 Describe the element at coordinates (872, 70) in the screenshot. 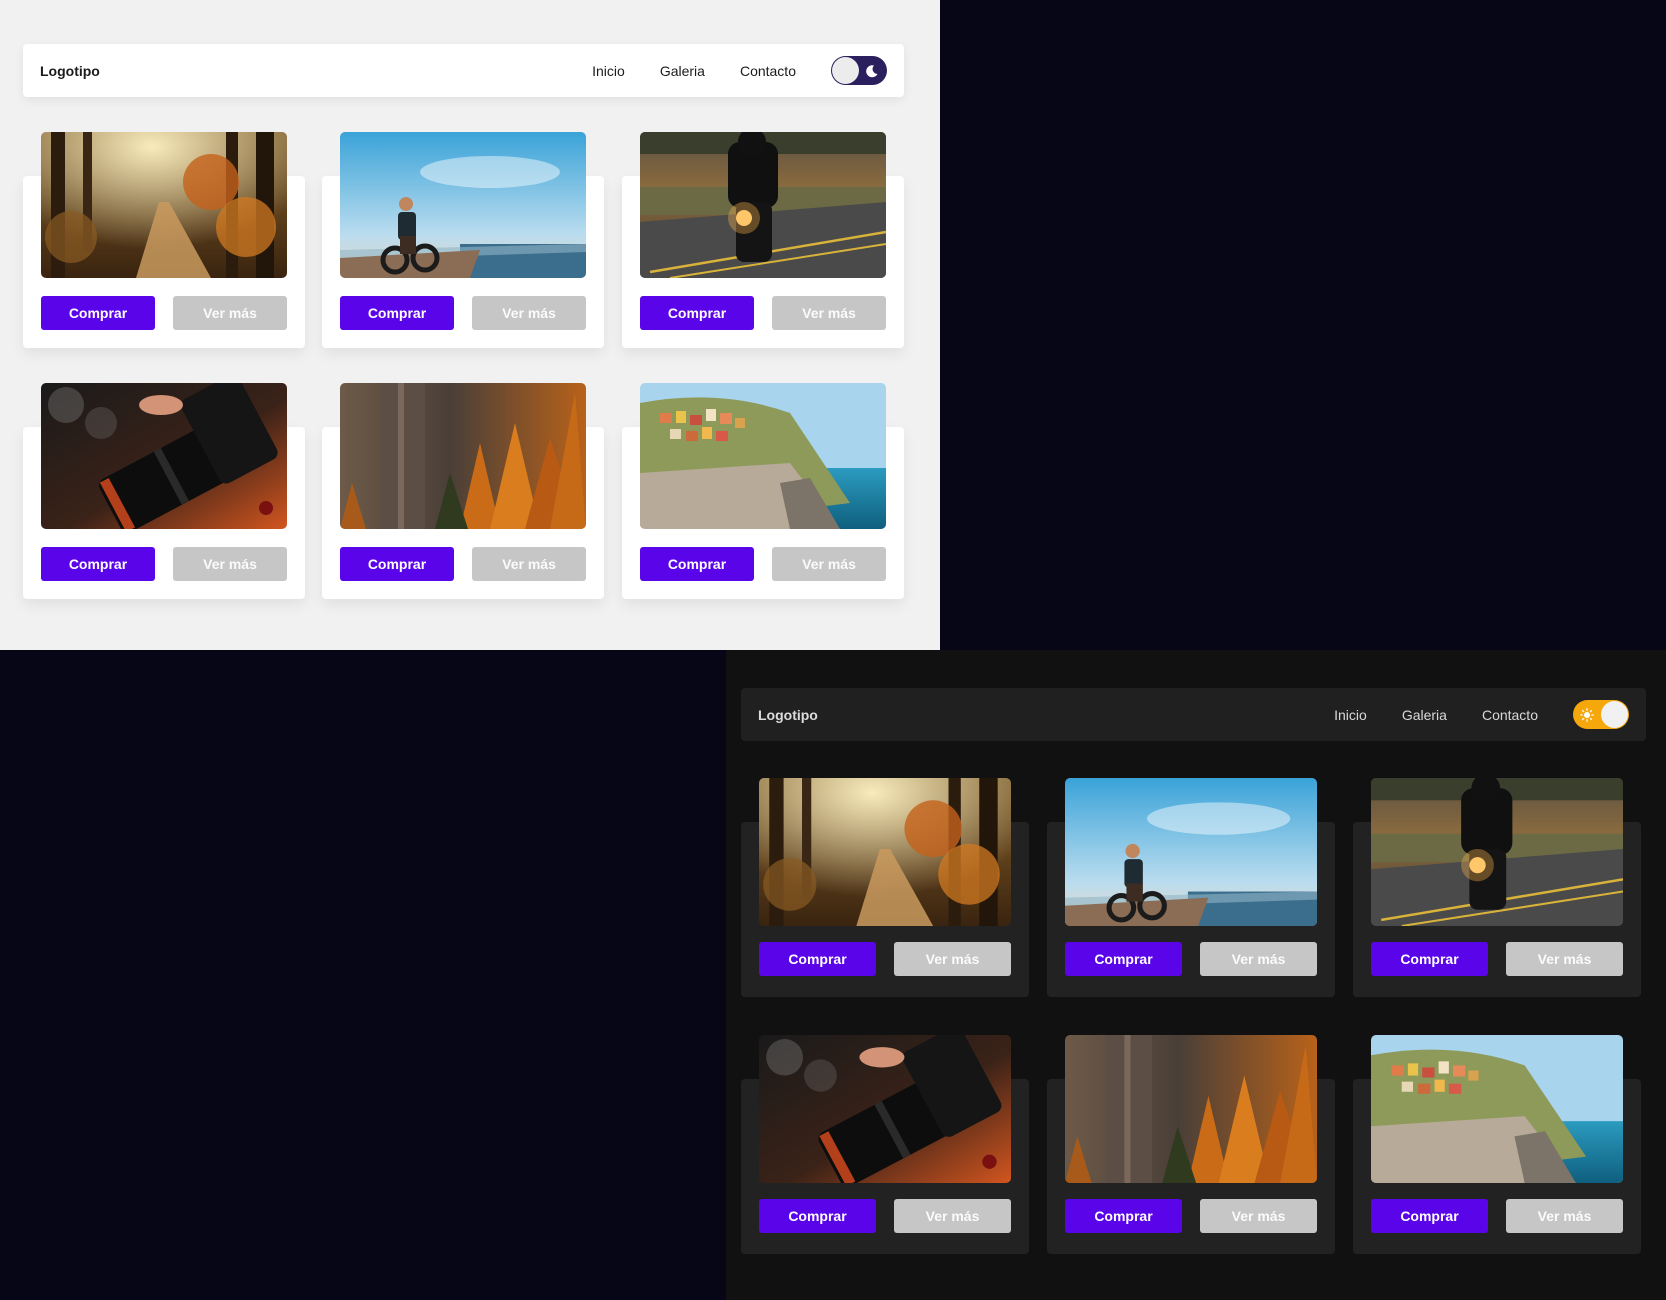

I see `moon-icon` at that location.